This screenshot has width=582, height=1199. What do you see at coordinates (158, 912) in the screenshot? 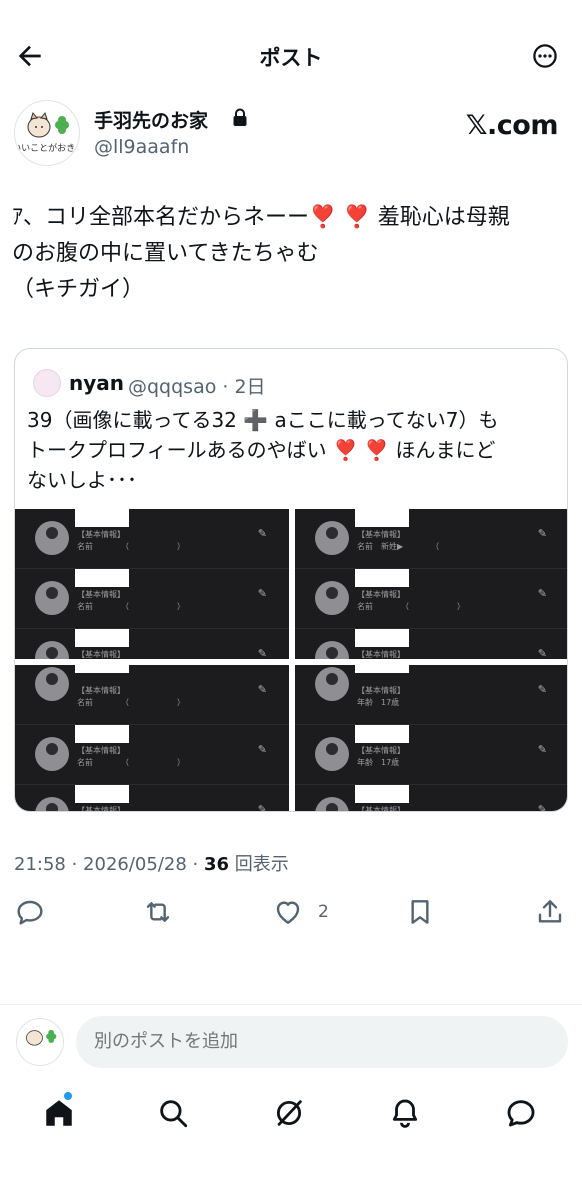
I see `repost-icon` at bounding box center [158, 912].